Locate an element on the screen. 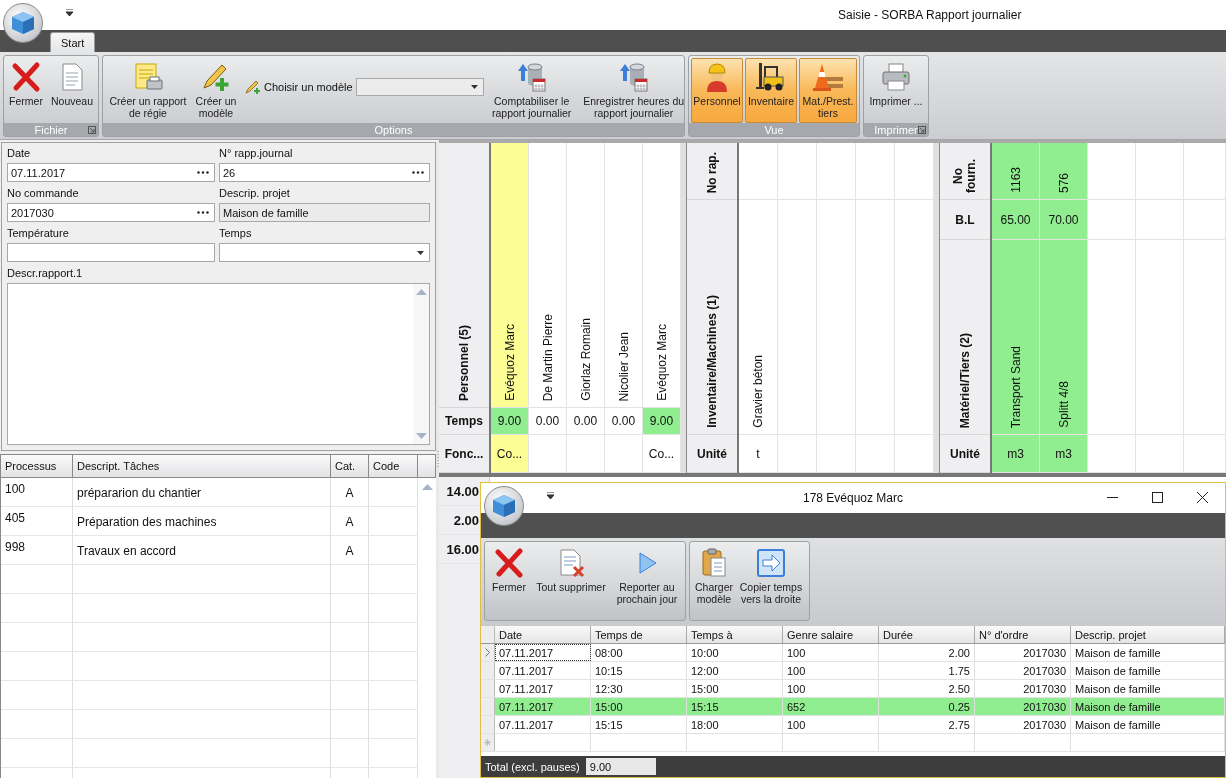 This screenshot has width=1226, height=778. text-field: Maison de famille is located at coordinates (324, 212).